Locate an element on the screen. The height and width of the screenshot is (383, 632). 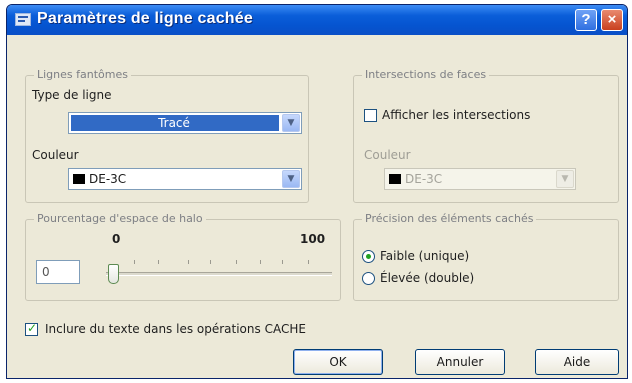
linetype-dropdown: Tracé ▼ is located at coordinates (185, 123).